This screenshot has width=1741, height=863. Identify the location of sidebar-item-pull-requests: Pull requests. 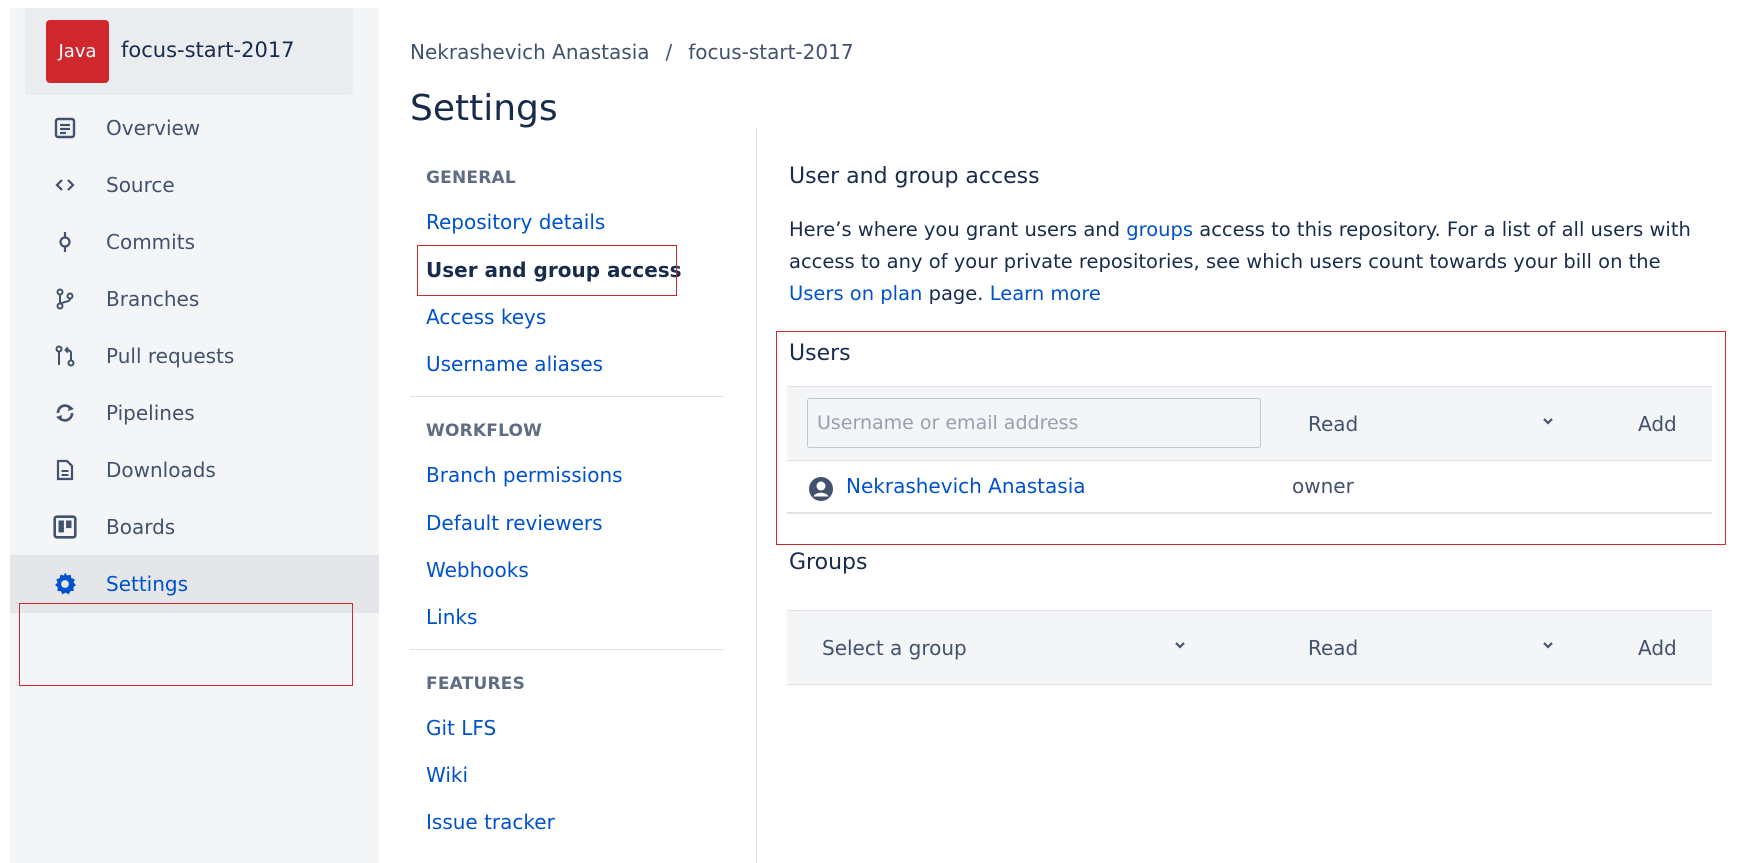
(194, 356).